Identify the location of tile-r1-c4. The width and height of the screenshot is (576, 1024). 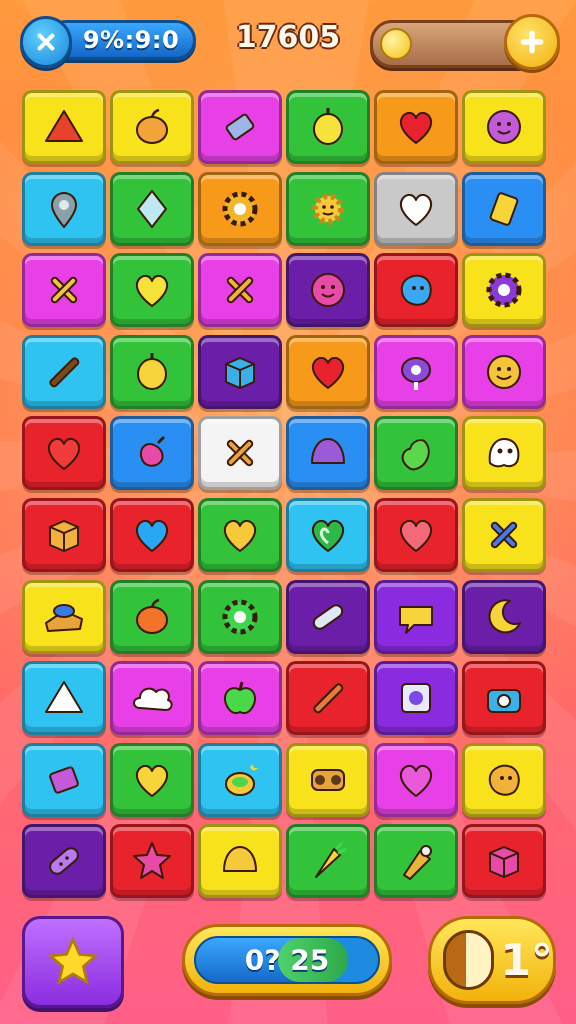
(328, 127).